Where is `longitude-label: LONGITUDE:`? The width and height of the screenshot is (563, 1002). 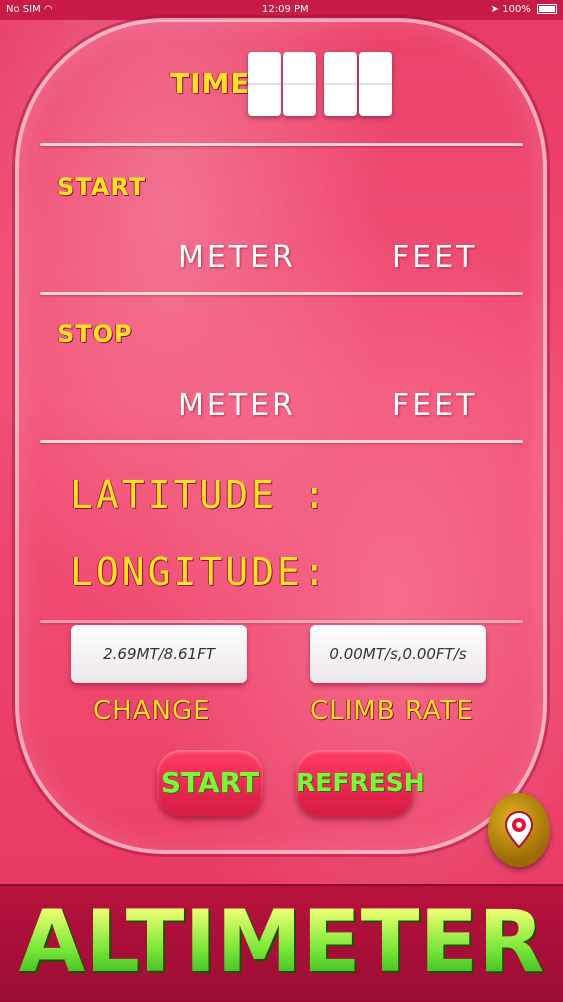 longitude-label: LONGITUDE: is located at coordinates (199, 572).